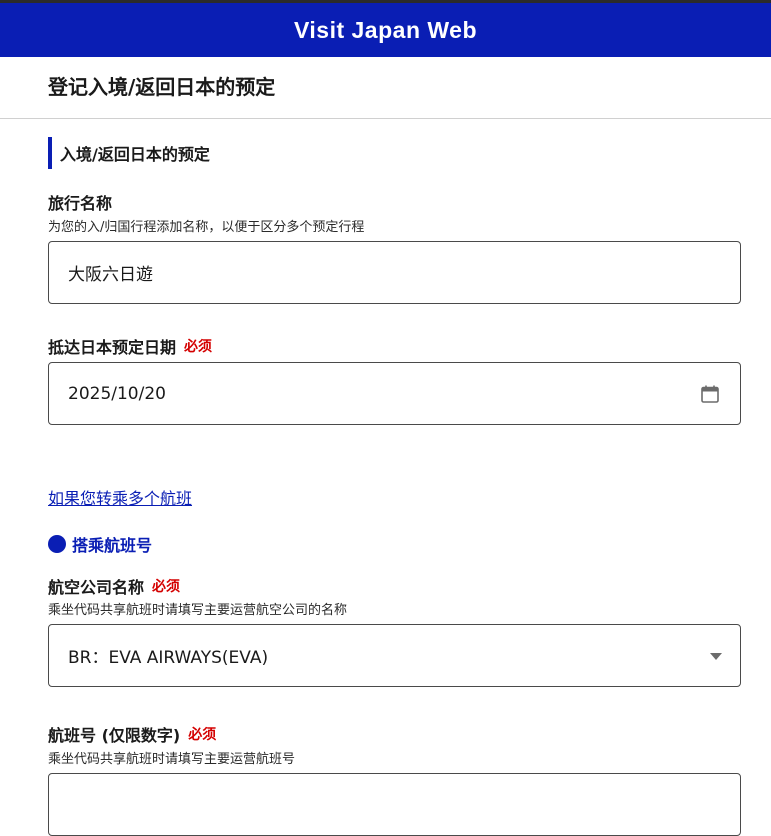  What do you see at coordinates (385, 88) in the screenshot?
I see `page-header: 登记入境/返回日本的预定` at bounding box center [385, 88].